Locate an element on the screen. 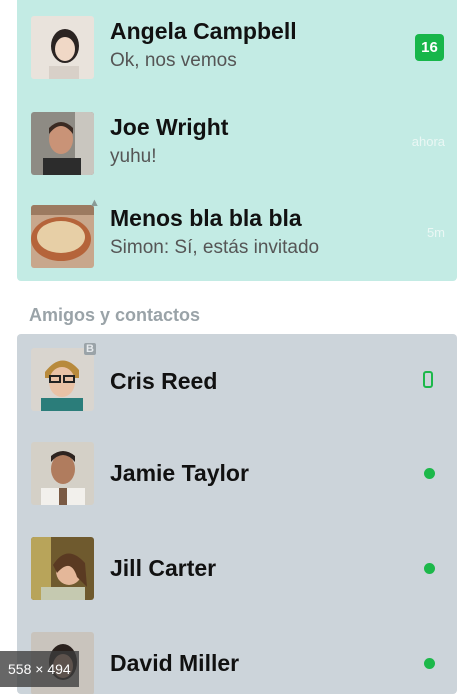  timestamp: 5m is located at coordinates (435, 232).